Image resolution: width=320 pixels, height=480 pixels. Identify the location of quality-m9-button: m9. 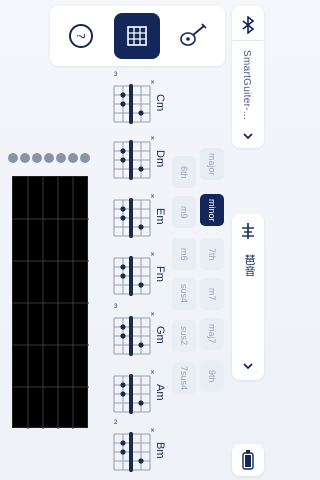
(184, 212).